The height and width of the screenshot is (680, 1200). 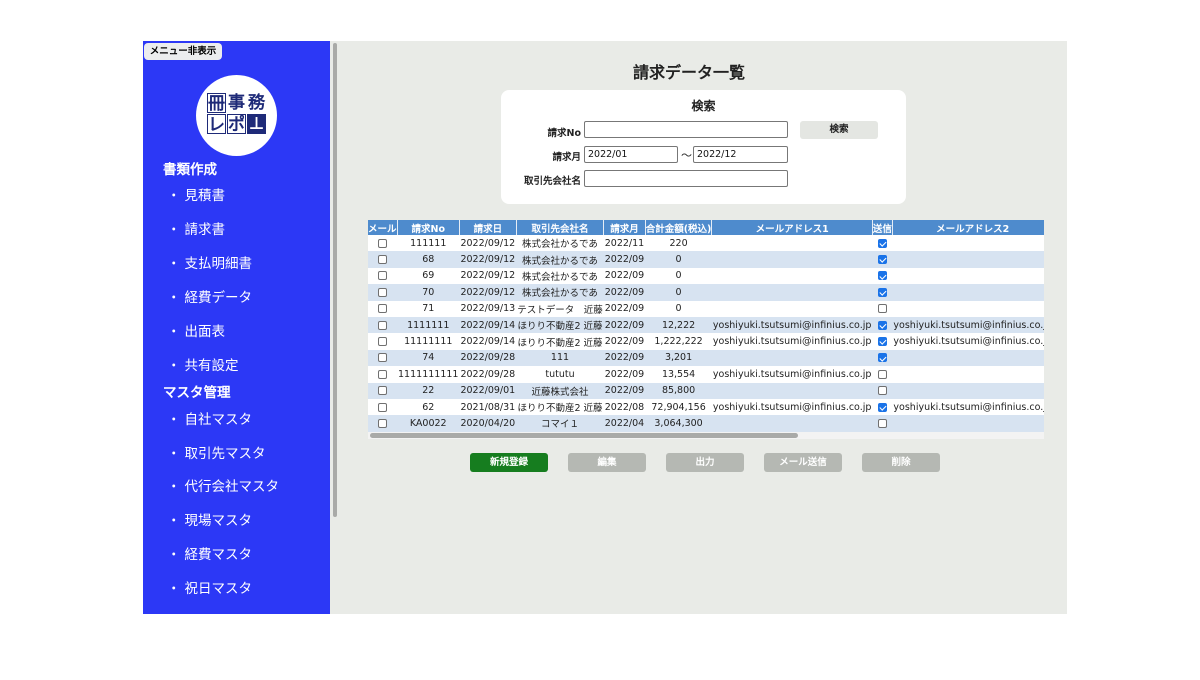 What do you see at coordinates (428, 227) in the screenshot?
I see `column-header-invoice-no: 請求No` at bounding box center [428, 227].